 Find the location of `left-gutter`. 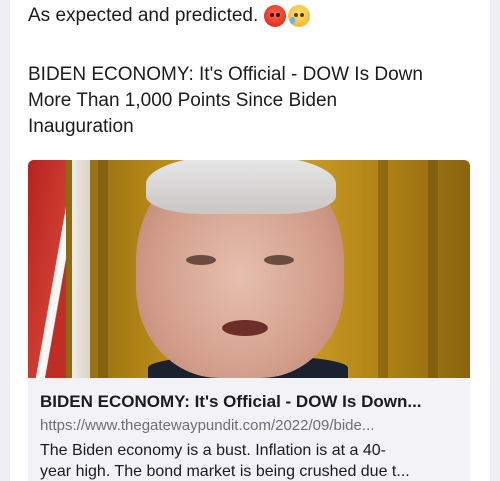

left-gutter is located at coordinates (5, 240).